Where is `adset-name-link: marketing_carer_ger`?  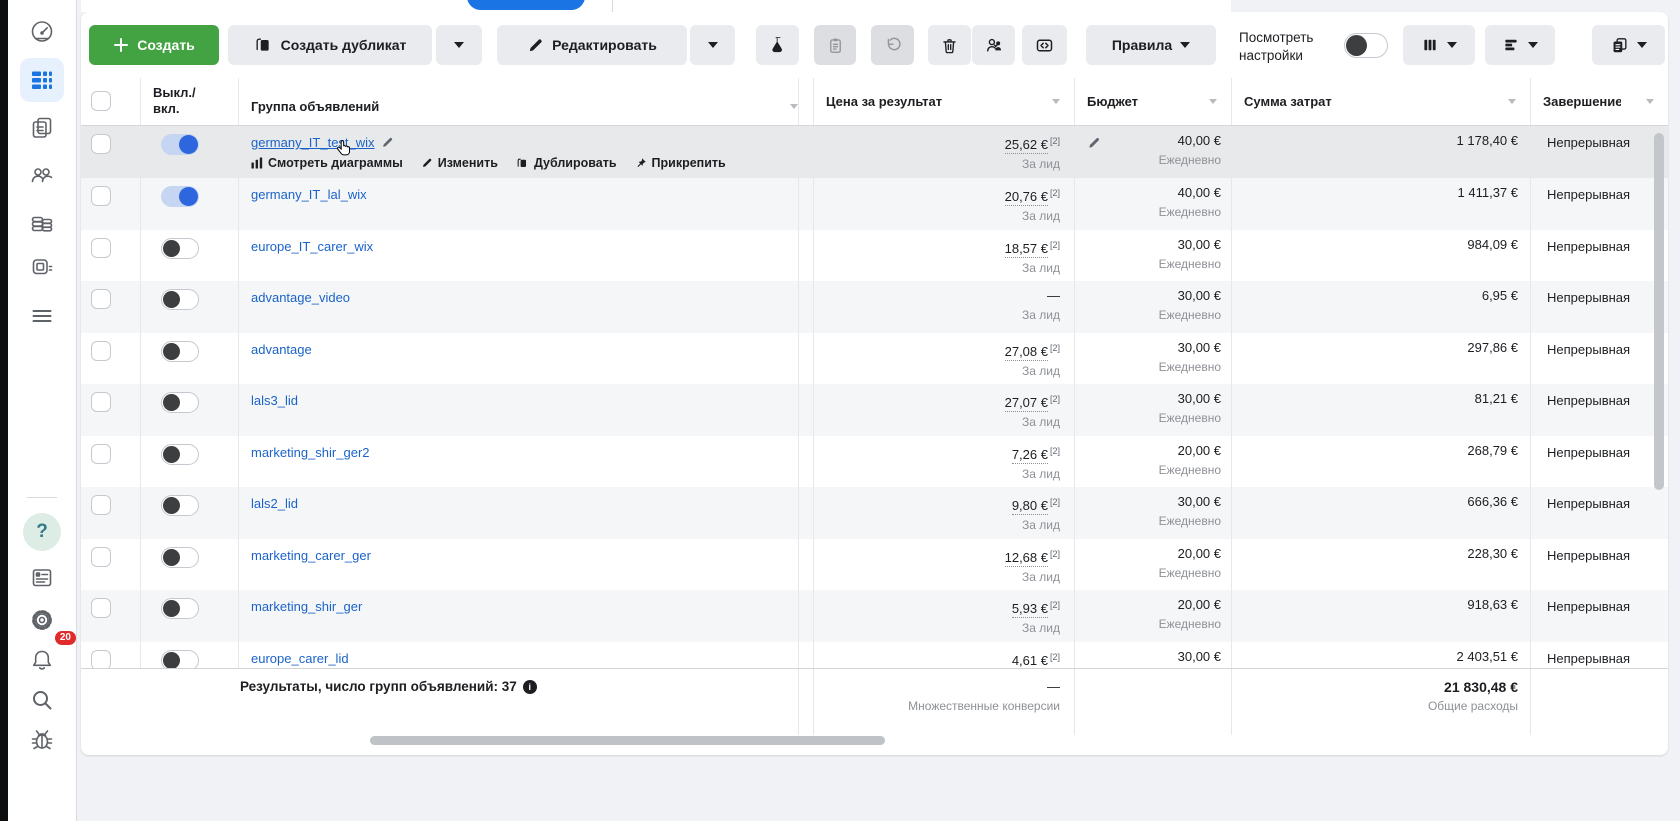 adset-name-link: marketing_carer_ger is located at coordinates (311, 555).